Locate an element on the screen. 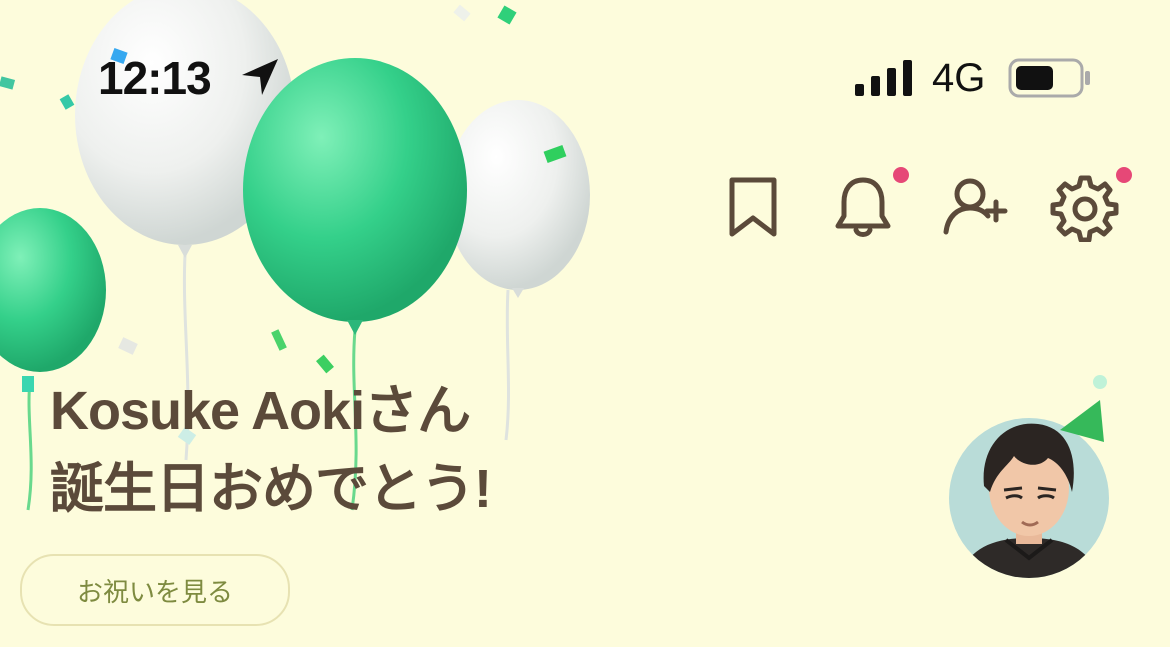  bell-icon is located at coordinates (863, 207).